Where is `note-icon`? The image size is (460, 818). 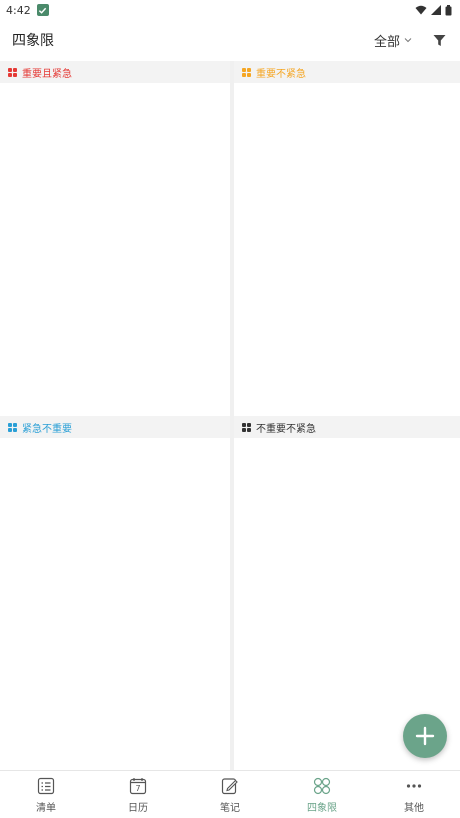
note-icon is located at coordinates (230, 786).